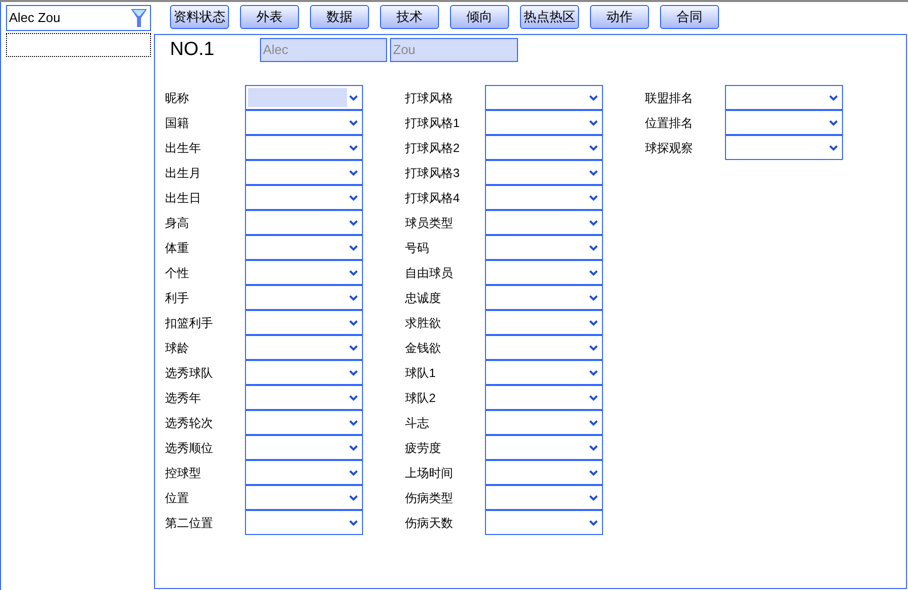 Image resolution: width=908 pixels, height=590 pixels. Describe the element at coordinates (199, 17) in the screenshot. I see `tab: 资料状态` at that location.